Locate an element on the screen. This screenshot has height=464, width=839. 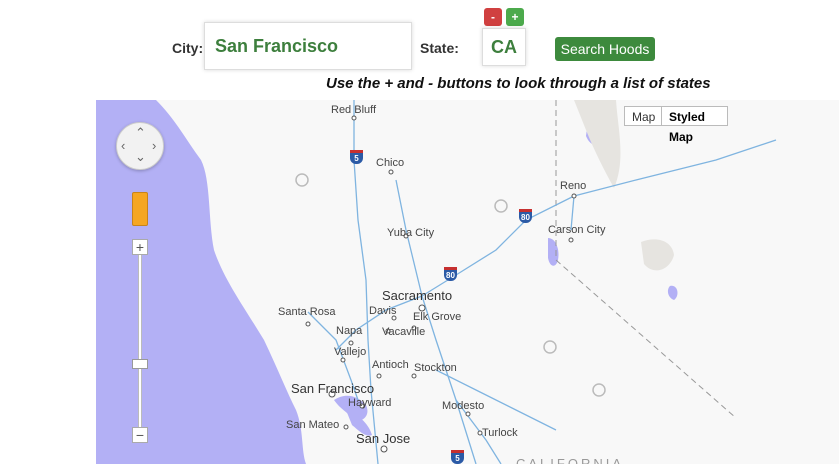
city-label-antioch: Antioch is located at coordinates (390, 365).